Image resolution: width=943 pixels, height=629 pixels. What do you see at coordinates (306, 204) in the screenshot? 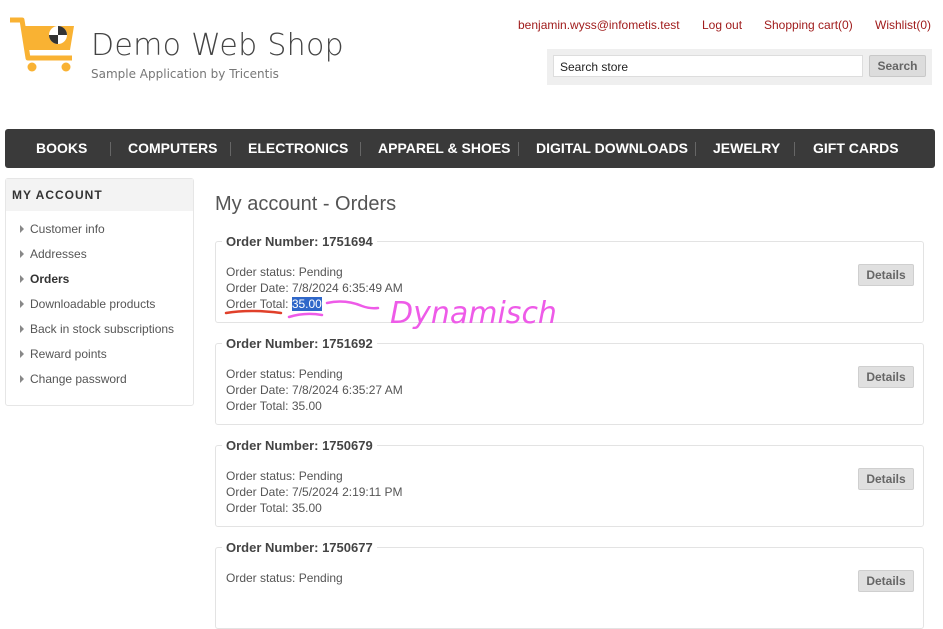
I see `page-title: My account - Orders` at bounding box center [306, 204].